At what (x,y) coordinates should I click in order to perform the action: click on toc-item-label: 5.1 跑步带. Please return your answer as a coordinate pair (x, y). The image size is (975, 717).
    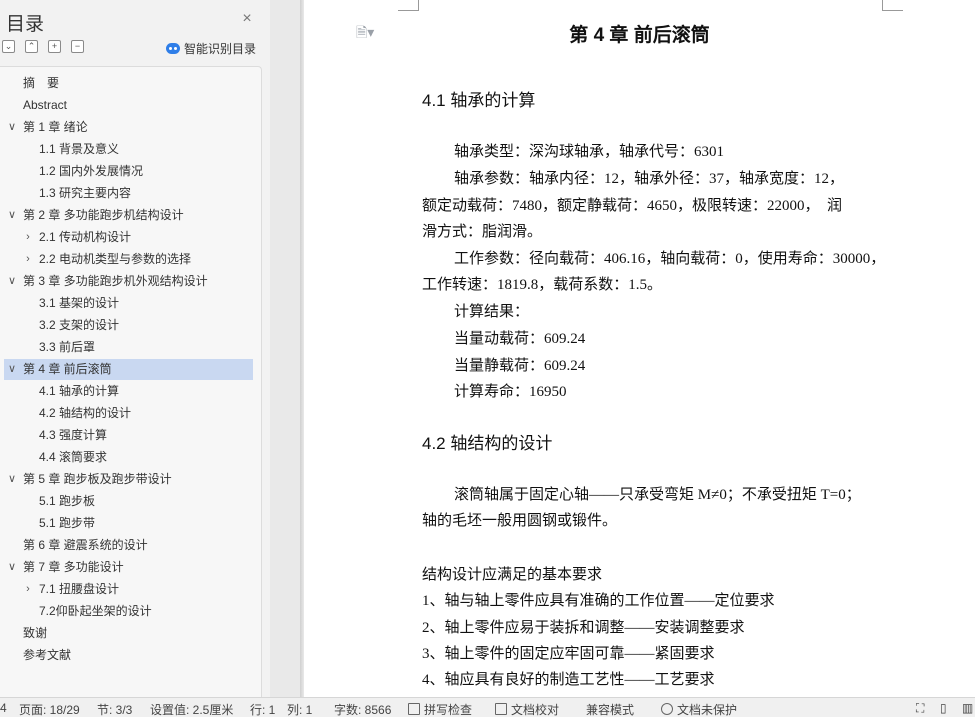
    Looking at the image, I should click on (67, 523).